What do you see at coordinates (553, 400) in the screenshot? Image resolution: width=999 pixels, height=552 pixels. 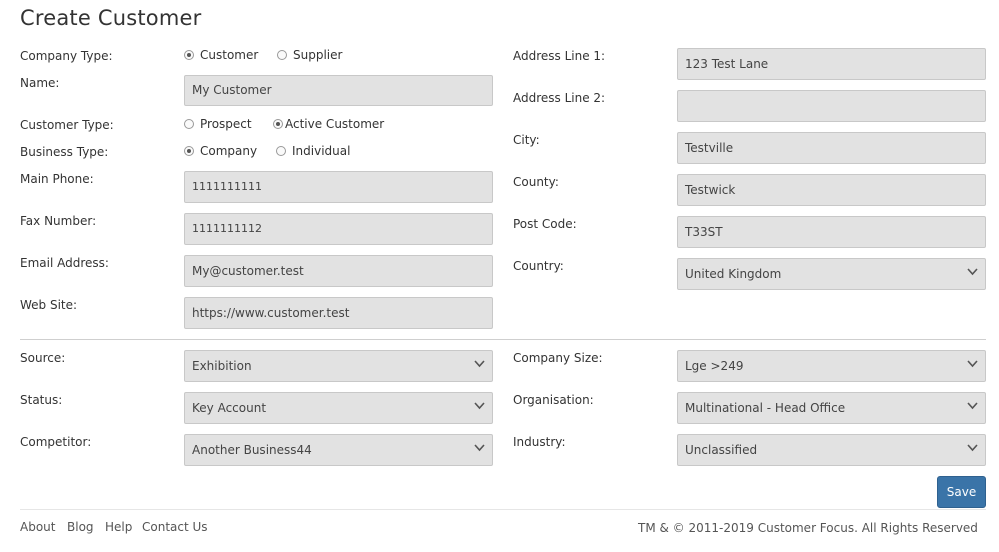 I see `organisation-label: Organisation:` at bounding box center [553, 400].